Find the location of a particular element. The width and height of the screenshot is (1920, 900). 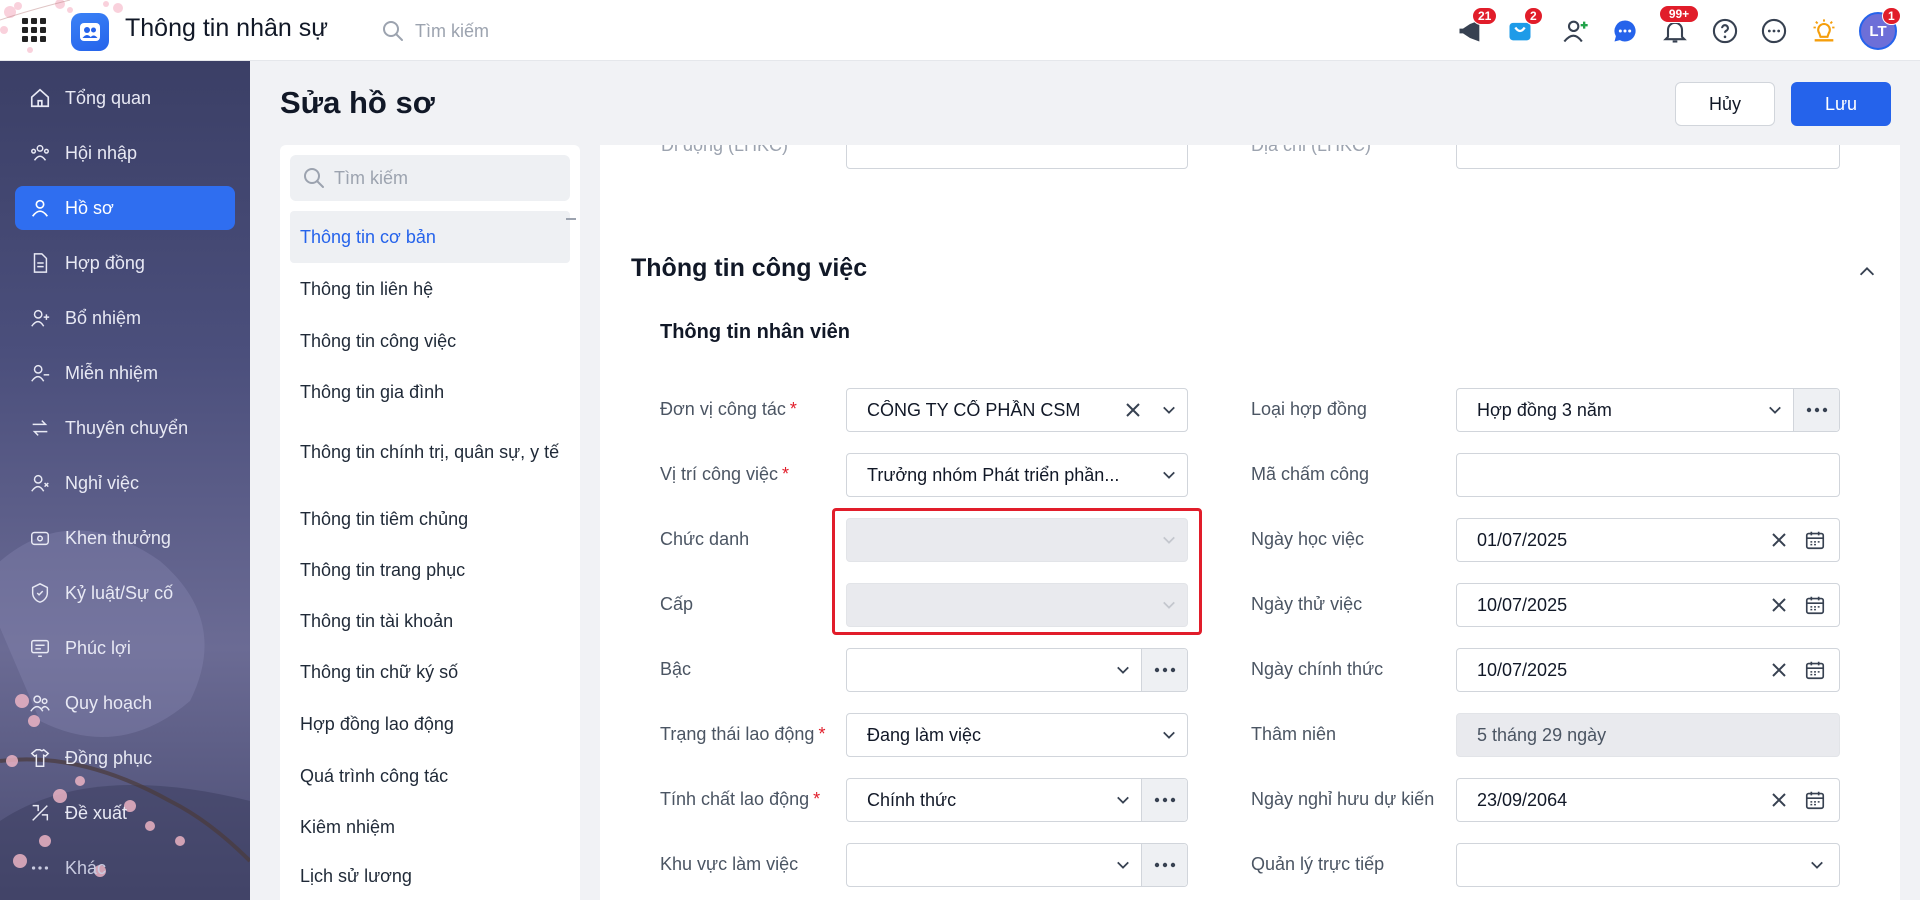

chevron-up-icon is located at coordinates (1867, 271).